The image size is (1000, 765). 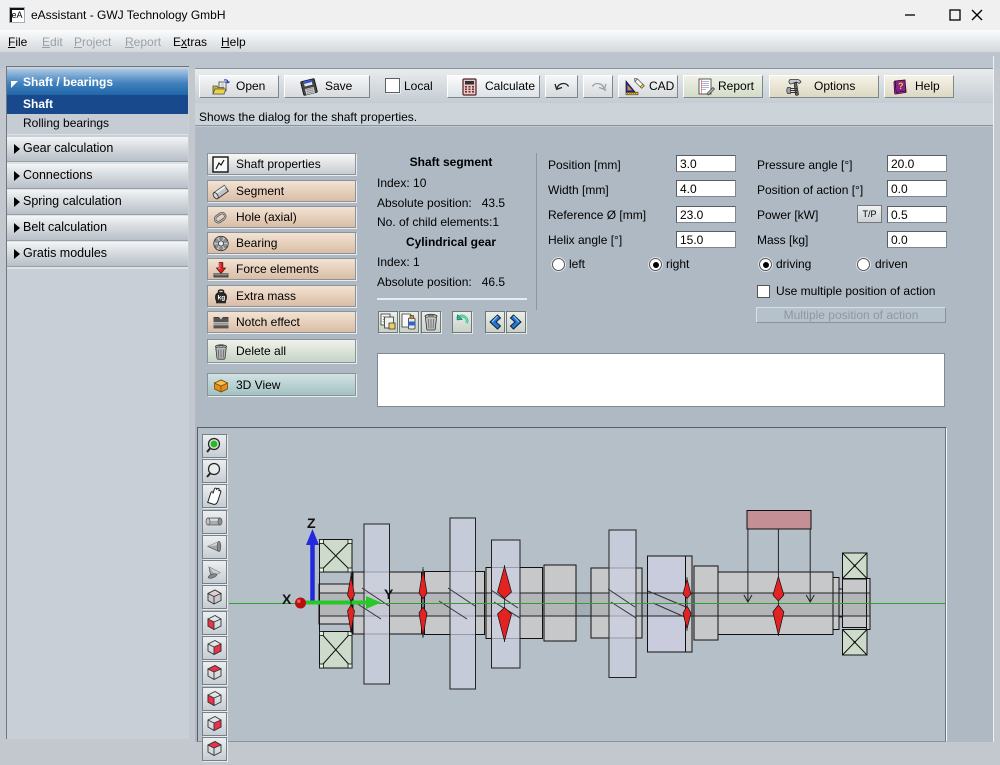 What do you see at coordinates (311, 523) in the screenshot?
I see `svg-text: Z` at bounding box center [311, 523].